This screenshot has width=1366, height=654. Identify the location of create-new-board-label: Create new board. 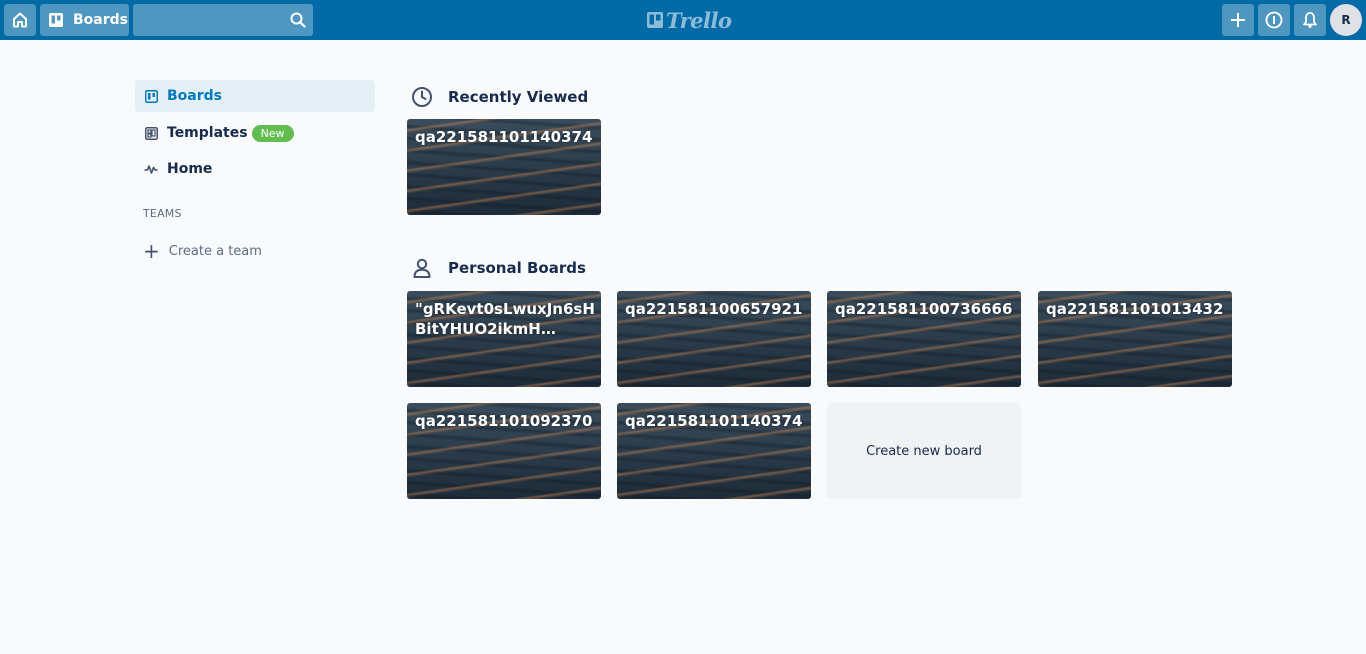
(924, 451).